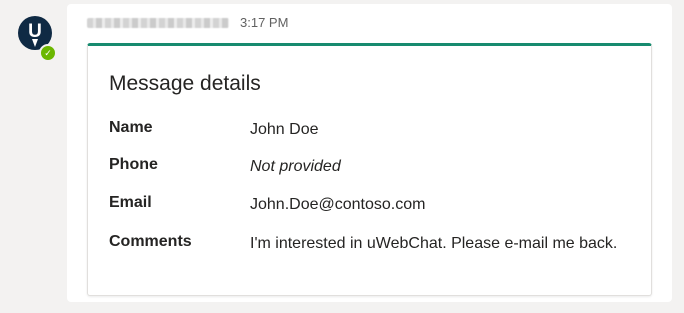  I want to click on field-value-name: John Doe, so click(284, 129).